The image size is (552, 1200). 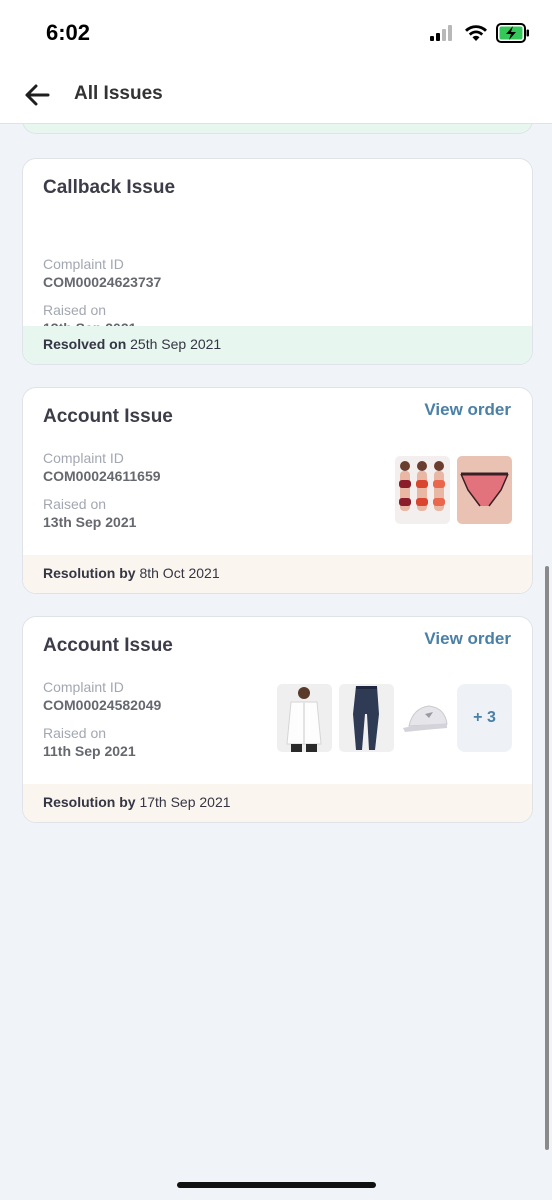 I want to click on status-time: 6:02, so click(x=68, y=32).